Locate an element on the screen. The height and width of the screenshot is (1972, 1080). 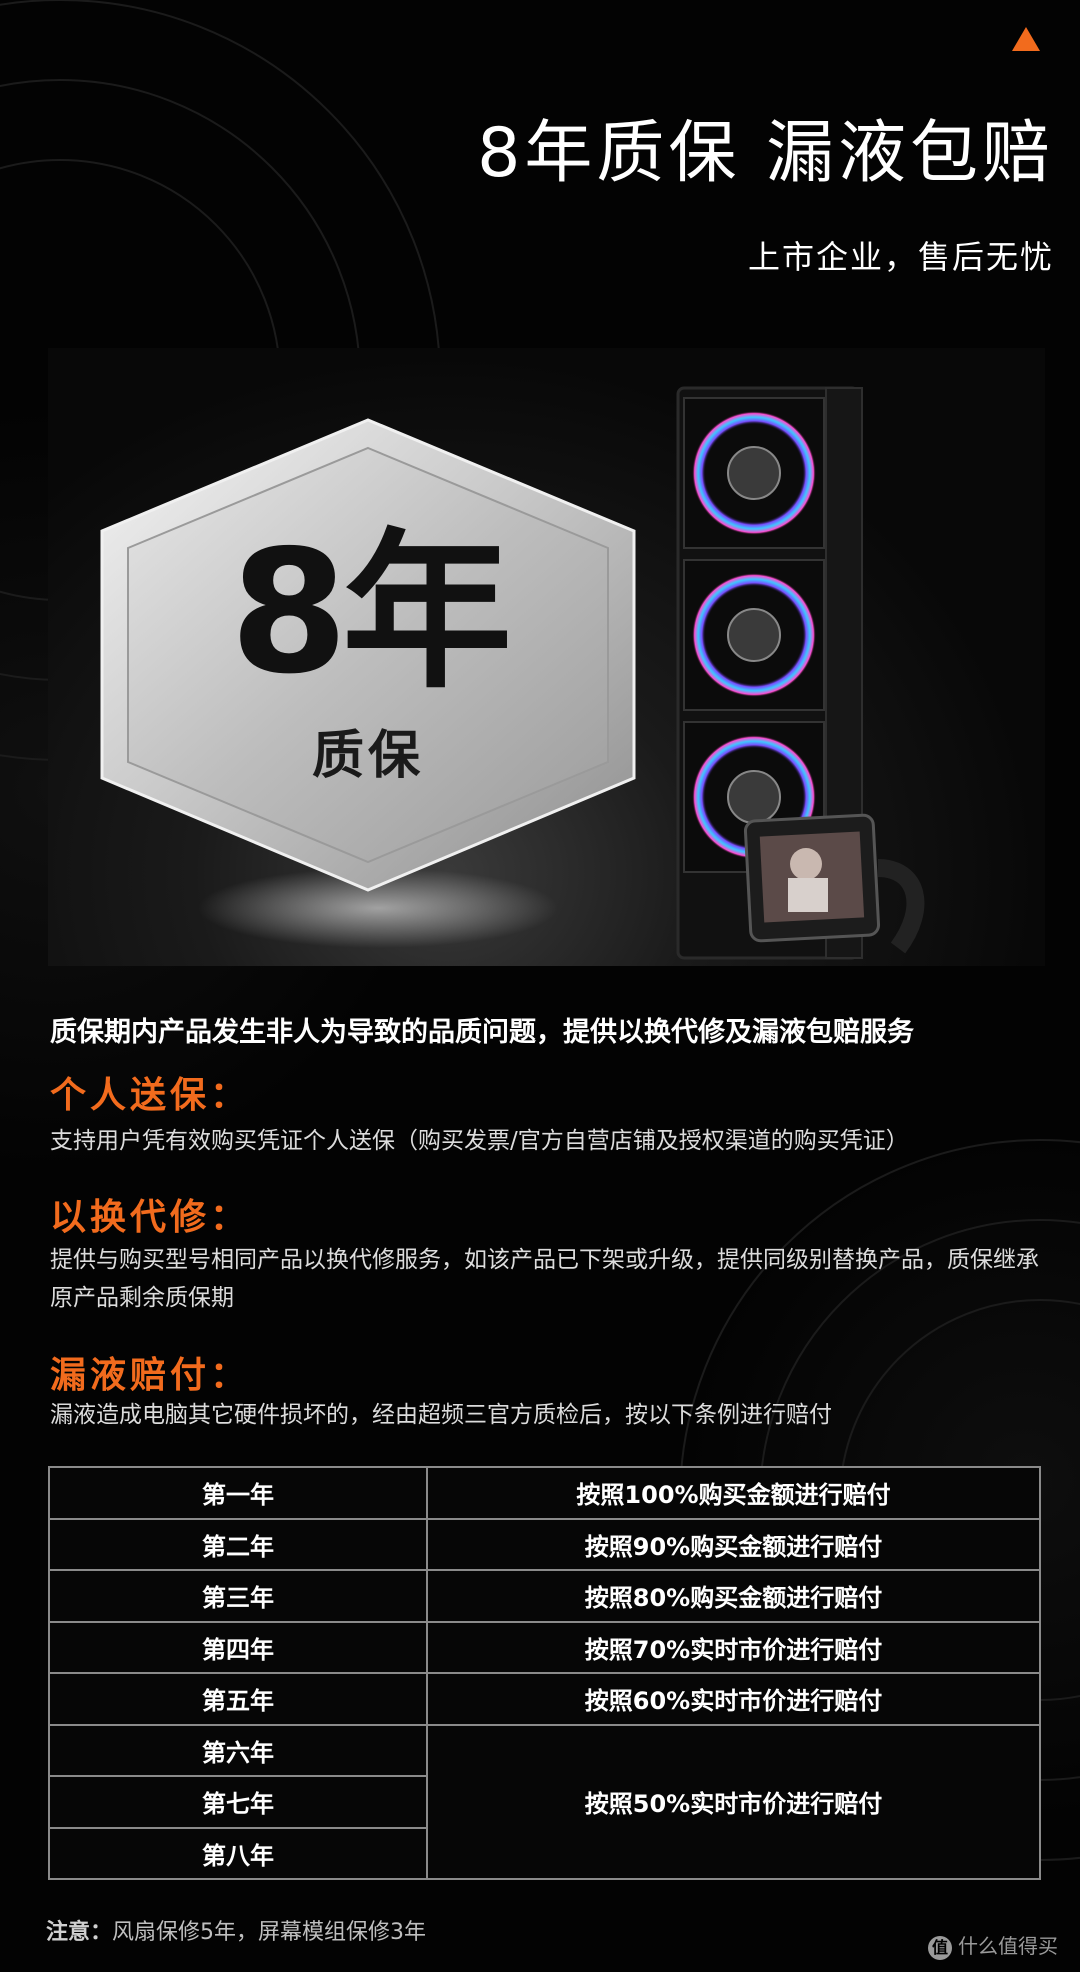
table-cell-year: 第八年 is located at coordinates (238, 1853).